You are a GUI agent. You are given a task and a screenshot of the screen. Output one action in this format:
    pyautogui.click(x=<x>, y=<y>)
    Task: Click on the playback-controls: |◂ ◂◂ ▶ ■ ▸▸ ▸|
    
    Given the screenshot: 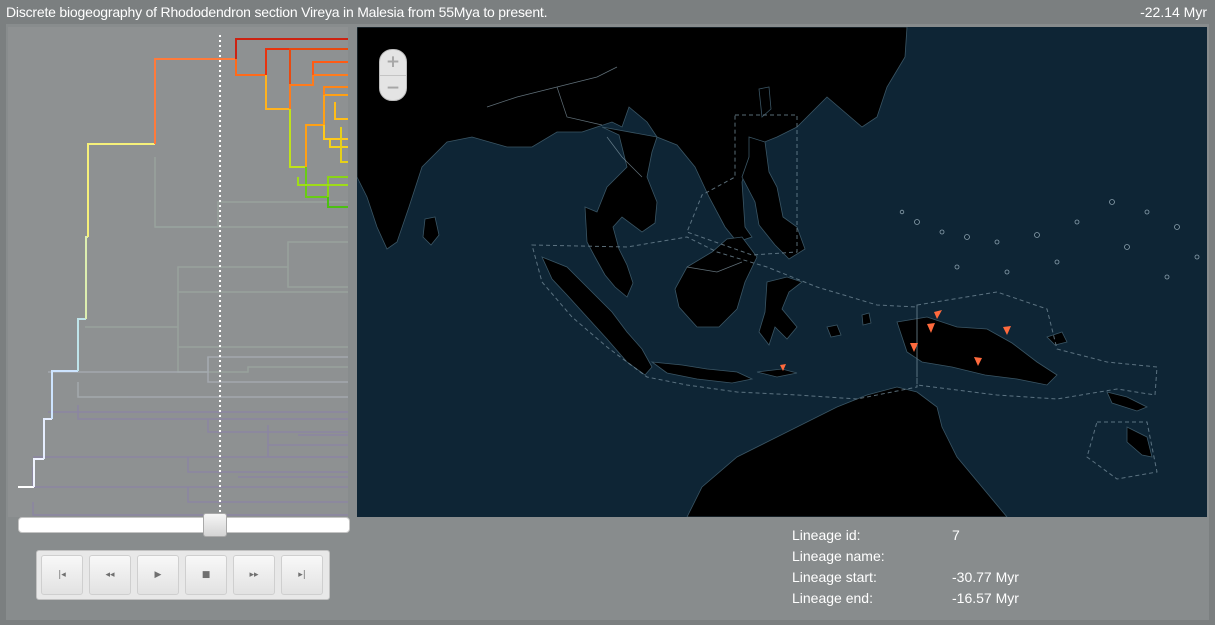 What is the action you would take?
    pyautogui.click(x=183, y=575)
    